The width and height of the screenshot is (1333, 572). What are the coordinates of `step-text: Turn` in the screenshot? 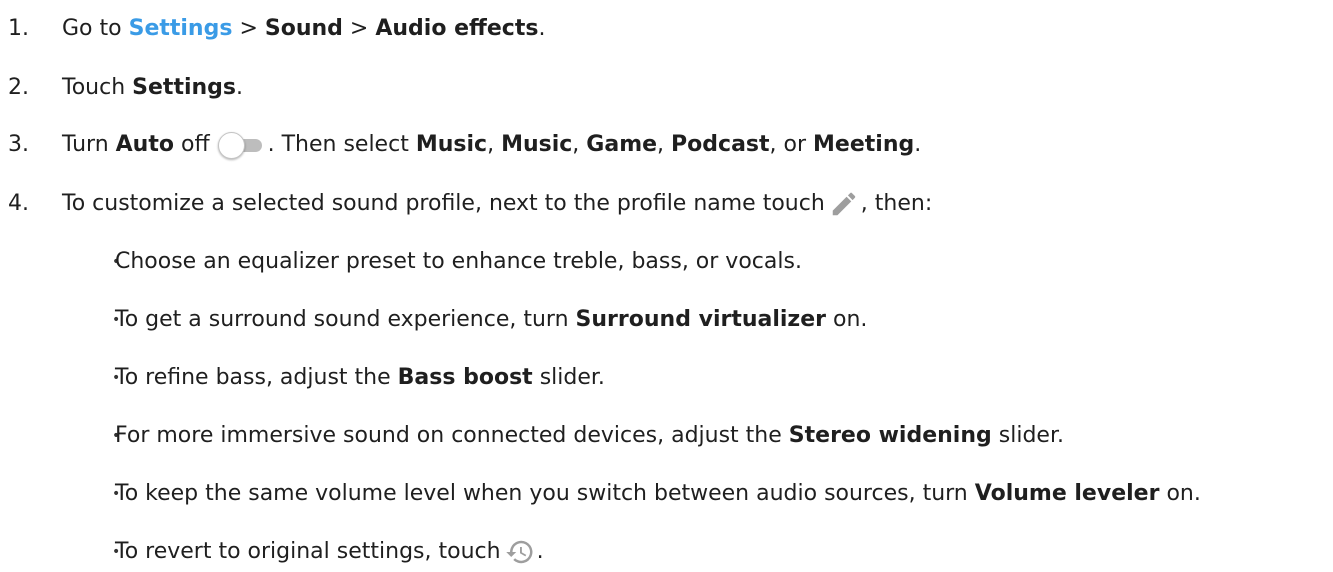 It's located at (85, 144).